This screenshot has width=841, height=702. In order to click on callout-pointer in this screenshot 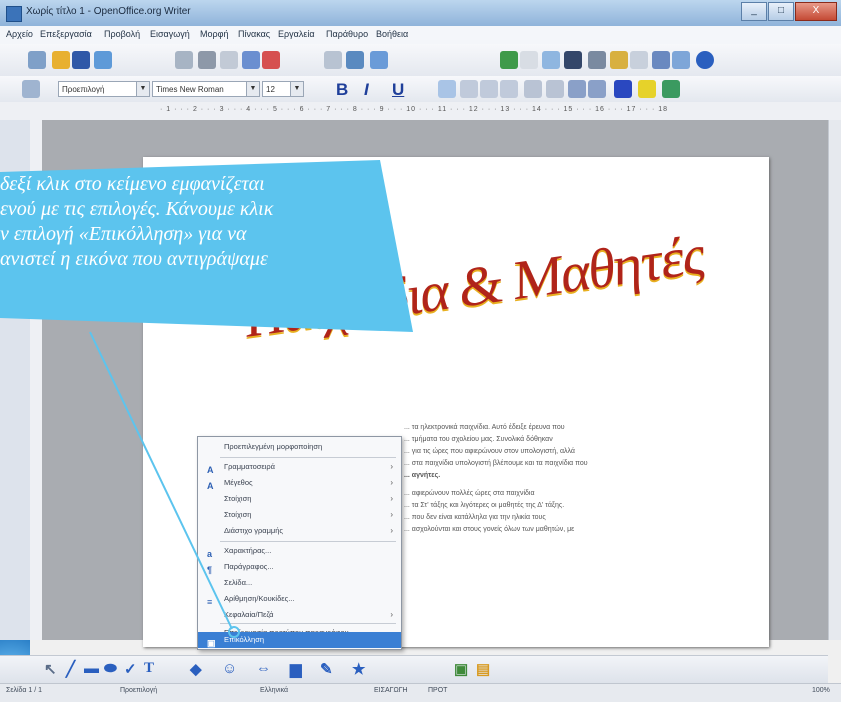, I will do `click(164, 484)`.